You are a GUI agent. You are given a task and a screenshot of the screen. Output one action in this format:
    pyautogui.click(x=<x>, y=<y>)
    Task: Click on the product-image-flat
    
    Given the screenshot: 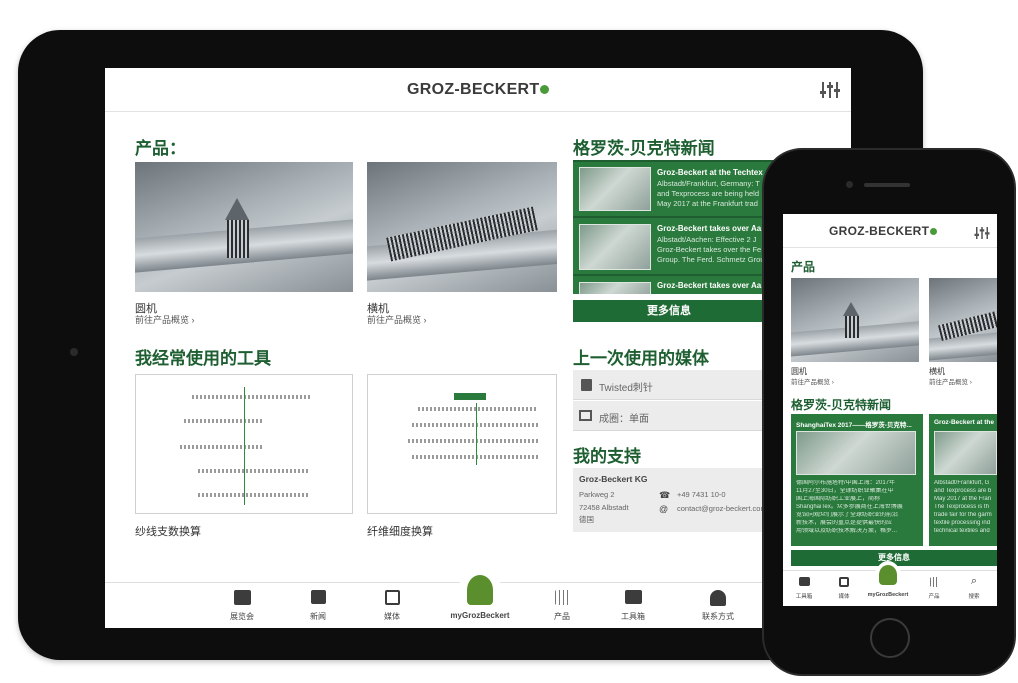 What is the action you would take?
    pyautogui.click(x=462, y=227)
    